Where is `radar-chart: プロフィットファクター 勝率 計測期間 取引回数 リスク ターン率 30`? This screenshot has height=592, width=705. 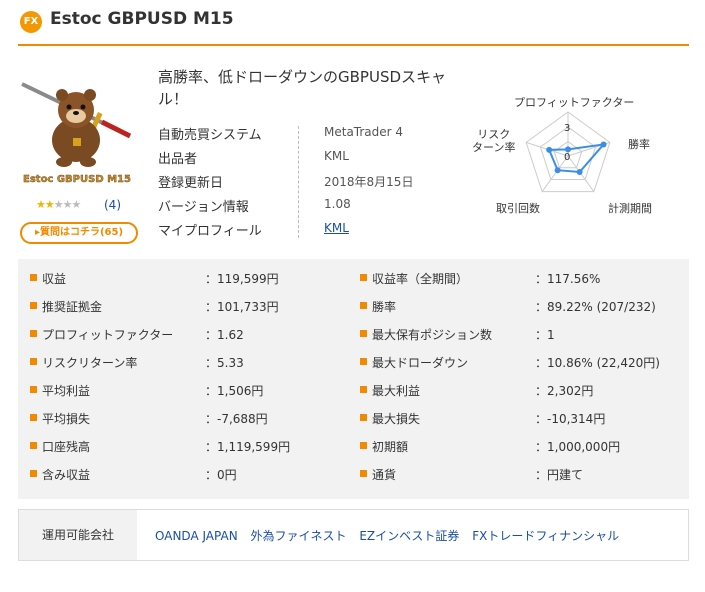 radar-chart: プロフィットファクター 勝率 計測期間 取引回数 リスク ターン率 30 is located at coordinates (568, 155).